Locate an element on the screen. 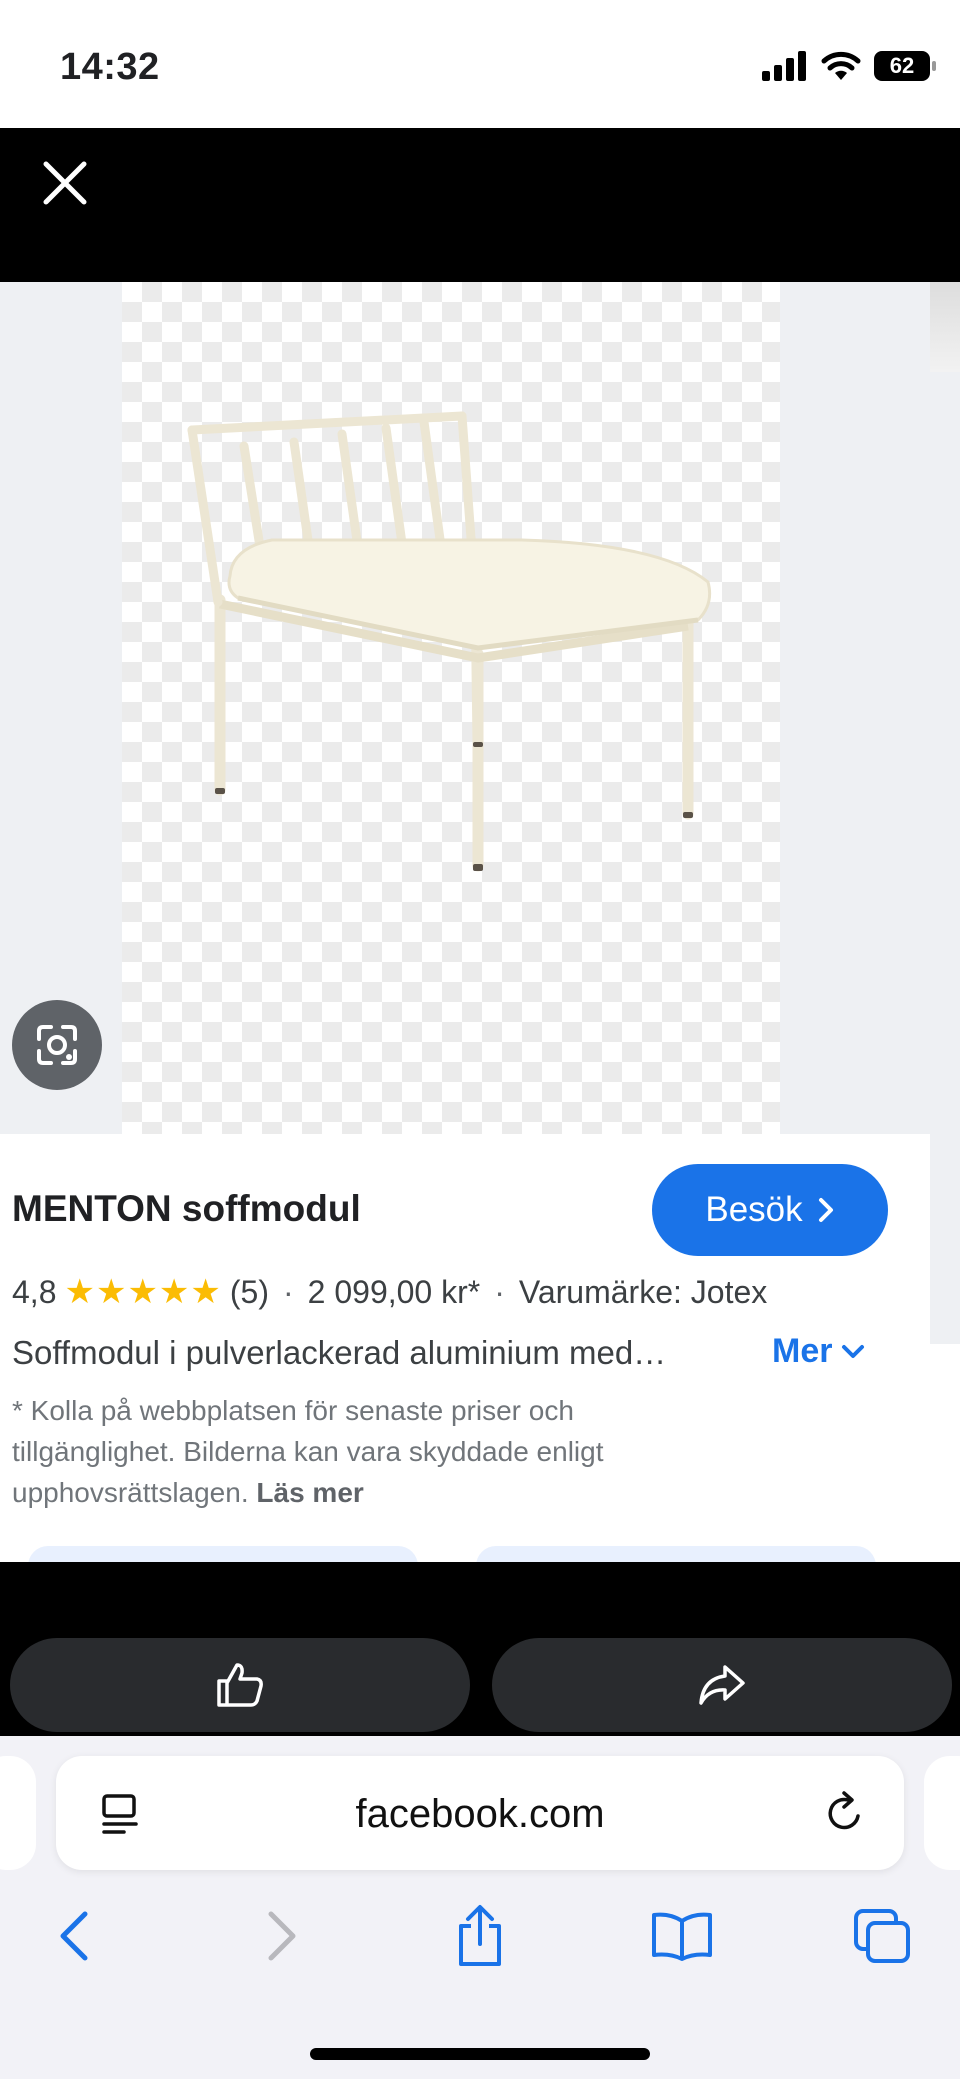 This screenshot has width=960, height=2079. tabs-button is located at coordinates (882, 1936).